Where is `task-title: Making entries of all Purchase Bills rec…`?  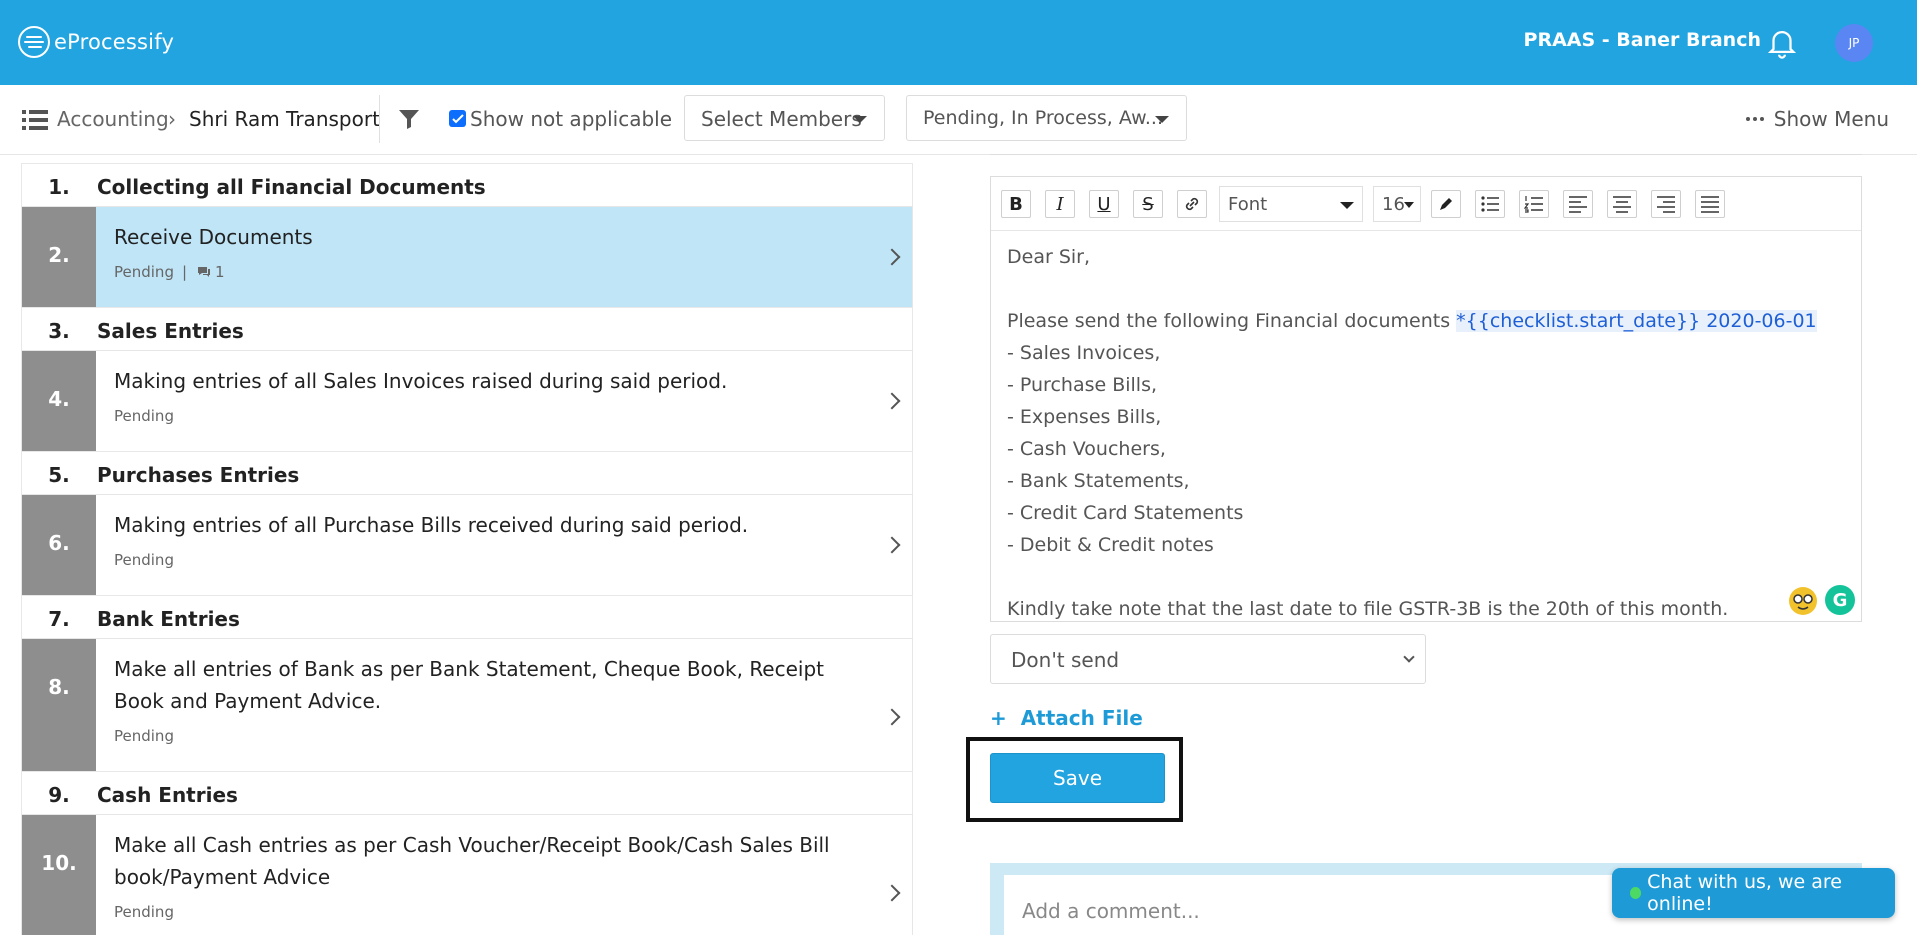 task-title: Making entries of all Purchase Bills rec… is located at coordinates (431, 525).